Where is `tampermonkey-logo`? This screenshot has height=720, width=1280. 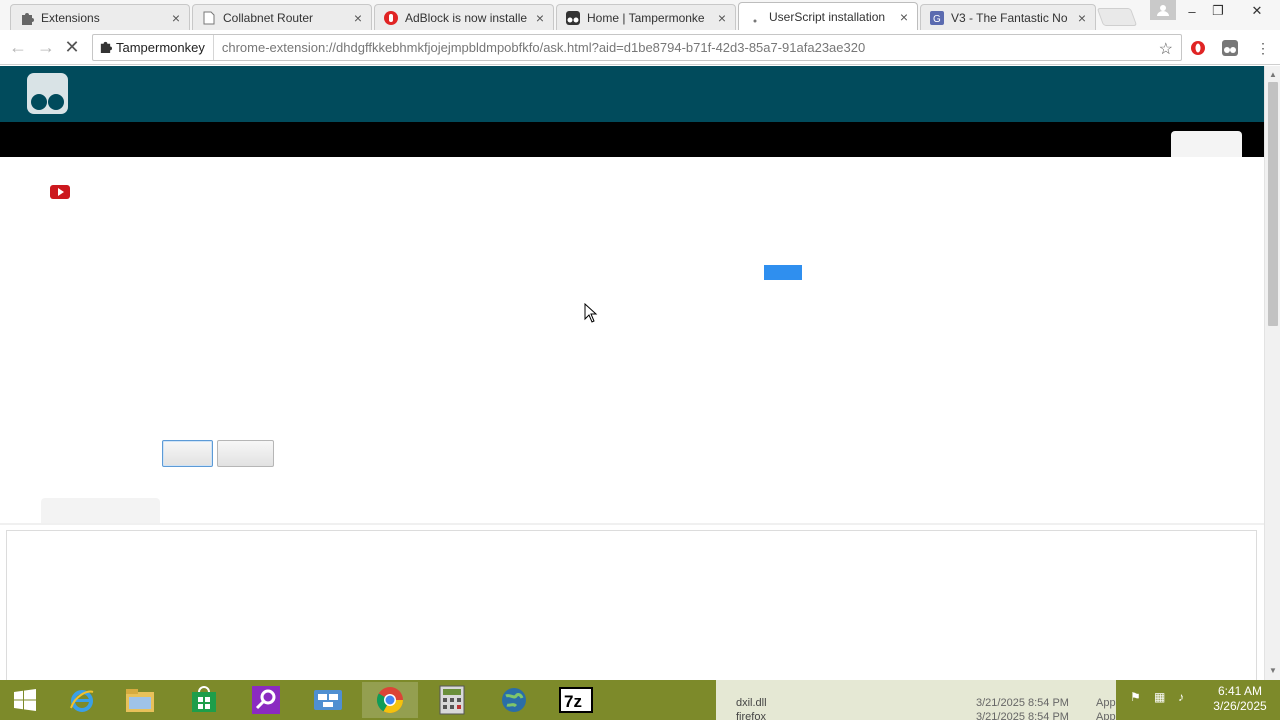
tampermonkey-logo is located at coordinates (47, 93).